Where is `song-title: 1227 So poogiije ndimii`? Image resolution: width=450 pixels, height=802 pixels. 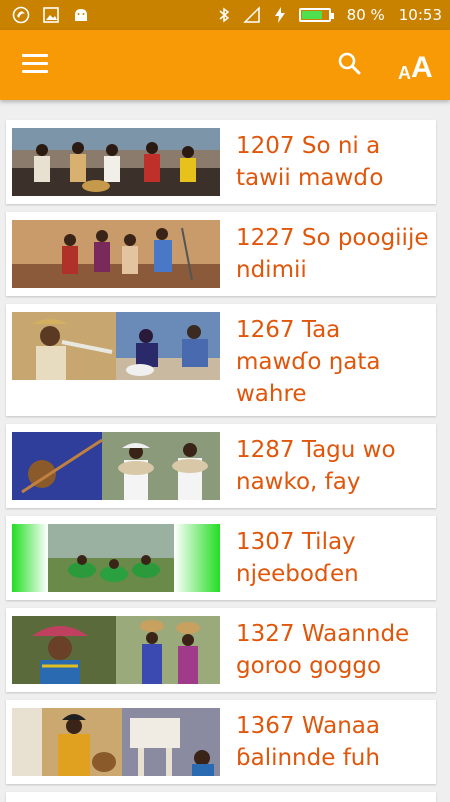 song-title: 1227 So poogiije ndimii is located at coordinates (332, 254).